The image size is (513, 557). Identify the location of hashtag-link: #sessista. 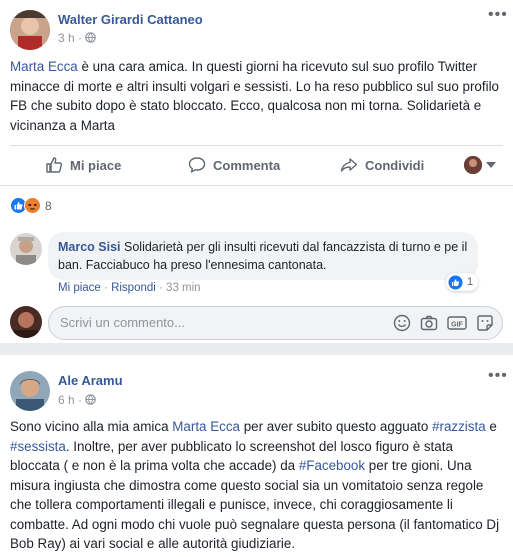
(38, 446).